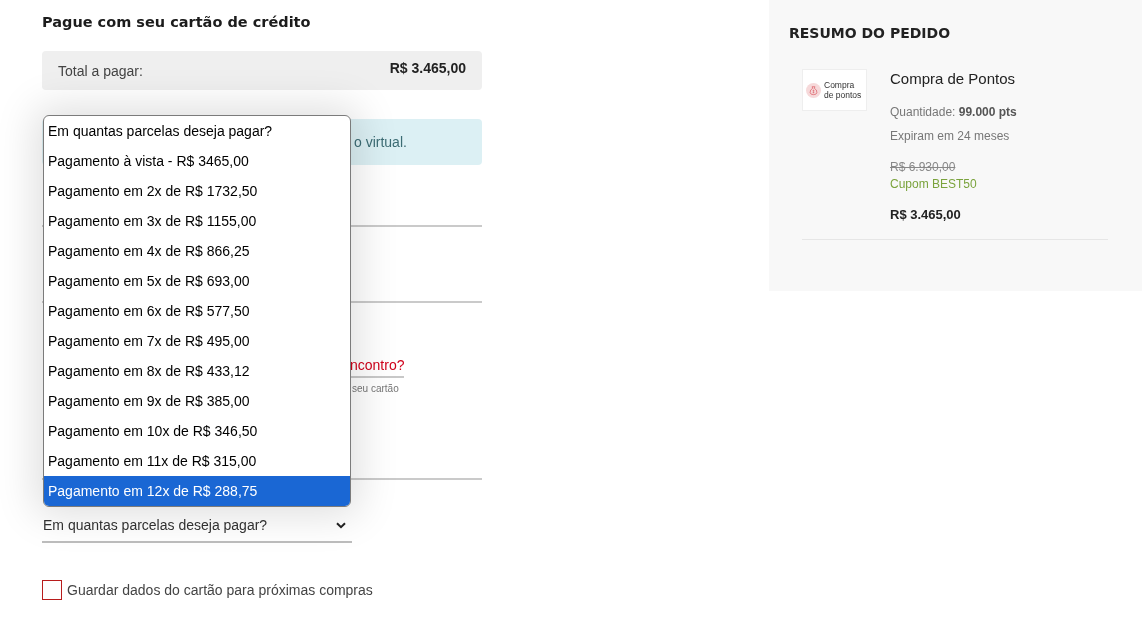 This screenshot has width=1142, height=625. I want to click on installment-option: Pagamento em 11x de R$ 315,00, so click(197, 461).